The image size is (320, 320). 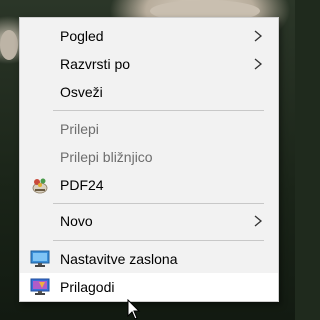 What do you see at coordinates (149, 221) in the screenshot?
I see `menu-item-new: Novo` at bounding box center [149, 221].